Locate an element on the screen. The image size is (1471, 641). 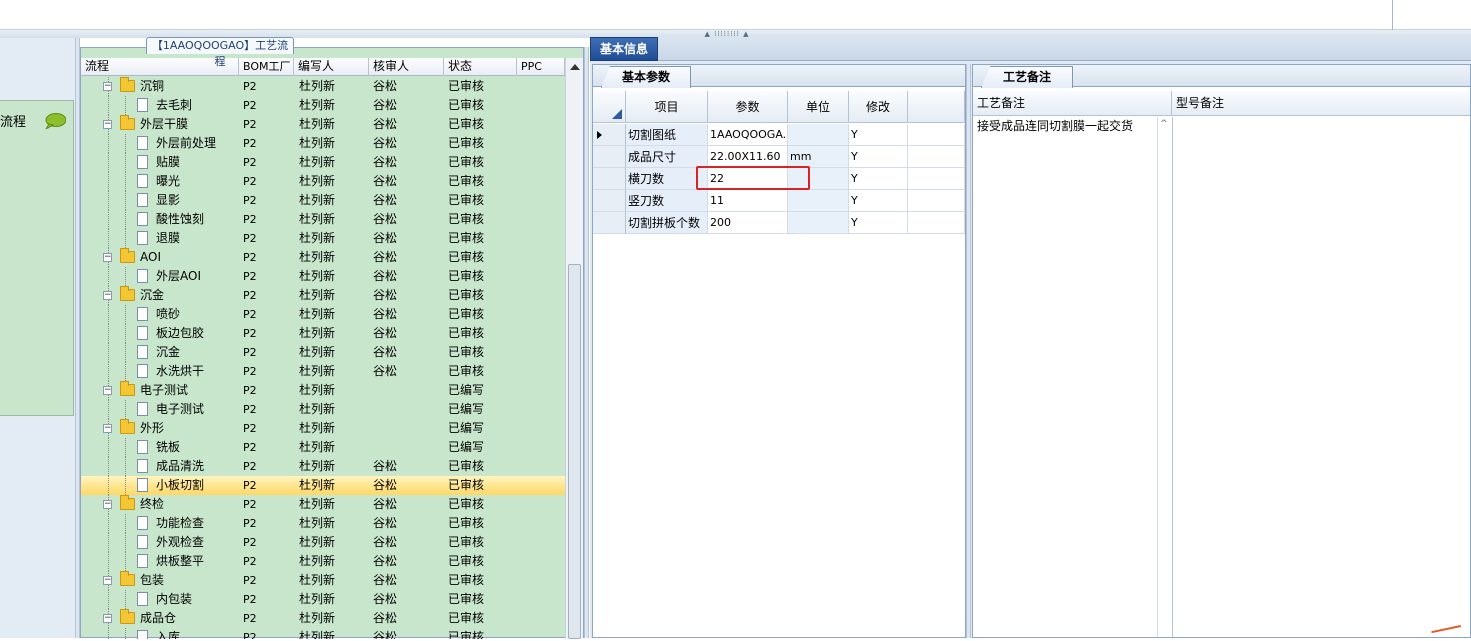
col-process-remark: 工艺备注 is located at coordinates (1072, 103).